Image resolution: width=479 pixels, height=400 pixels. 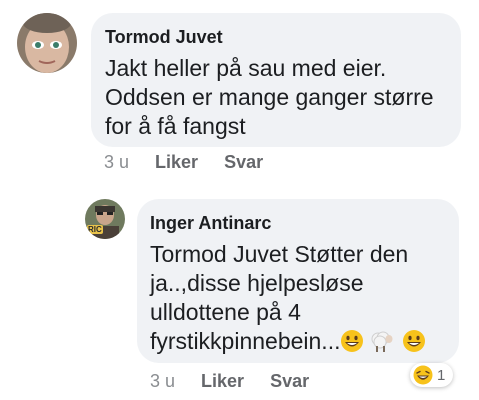 I want to click on reply-author: Inger Antinarc, so click(x=304, y=223).